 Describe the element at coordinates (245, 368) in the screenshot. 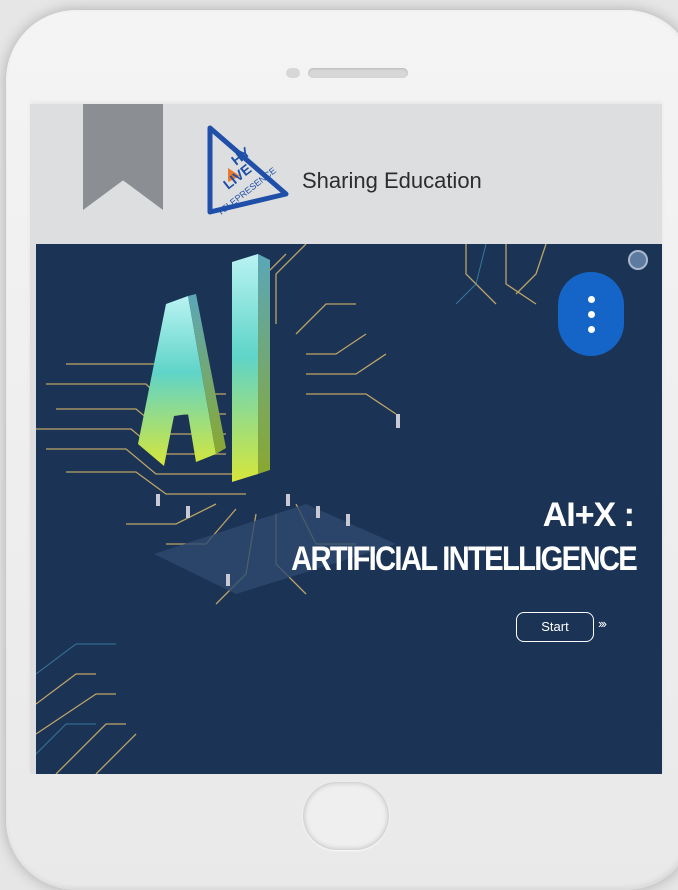

I see `ai-letter-i` at that location.